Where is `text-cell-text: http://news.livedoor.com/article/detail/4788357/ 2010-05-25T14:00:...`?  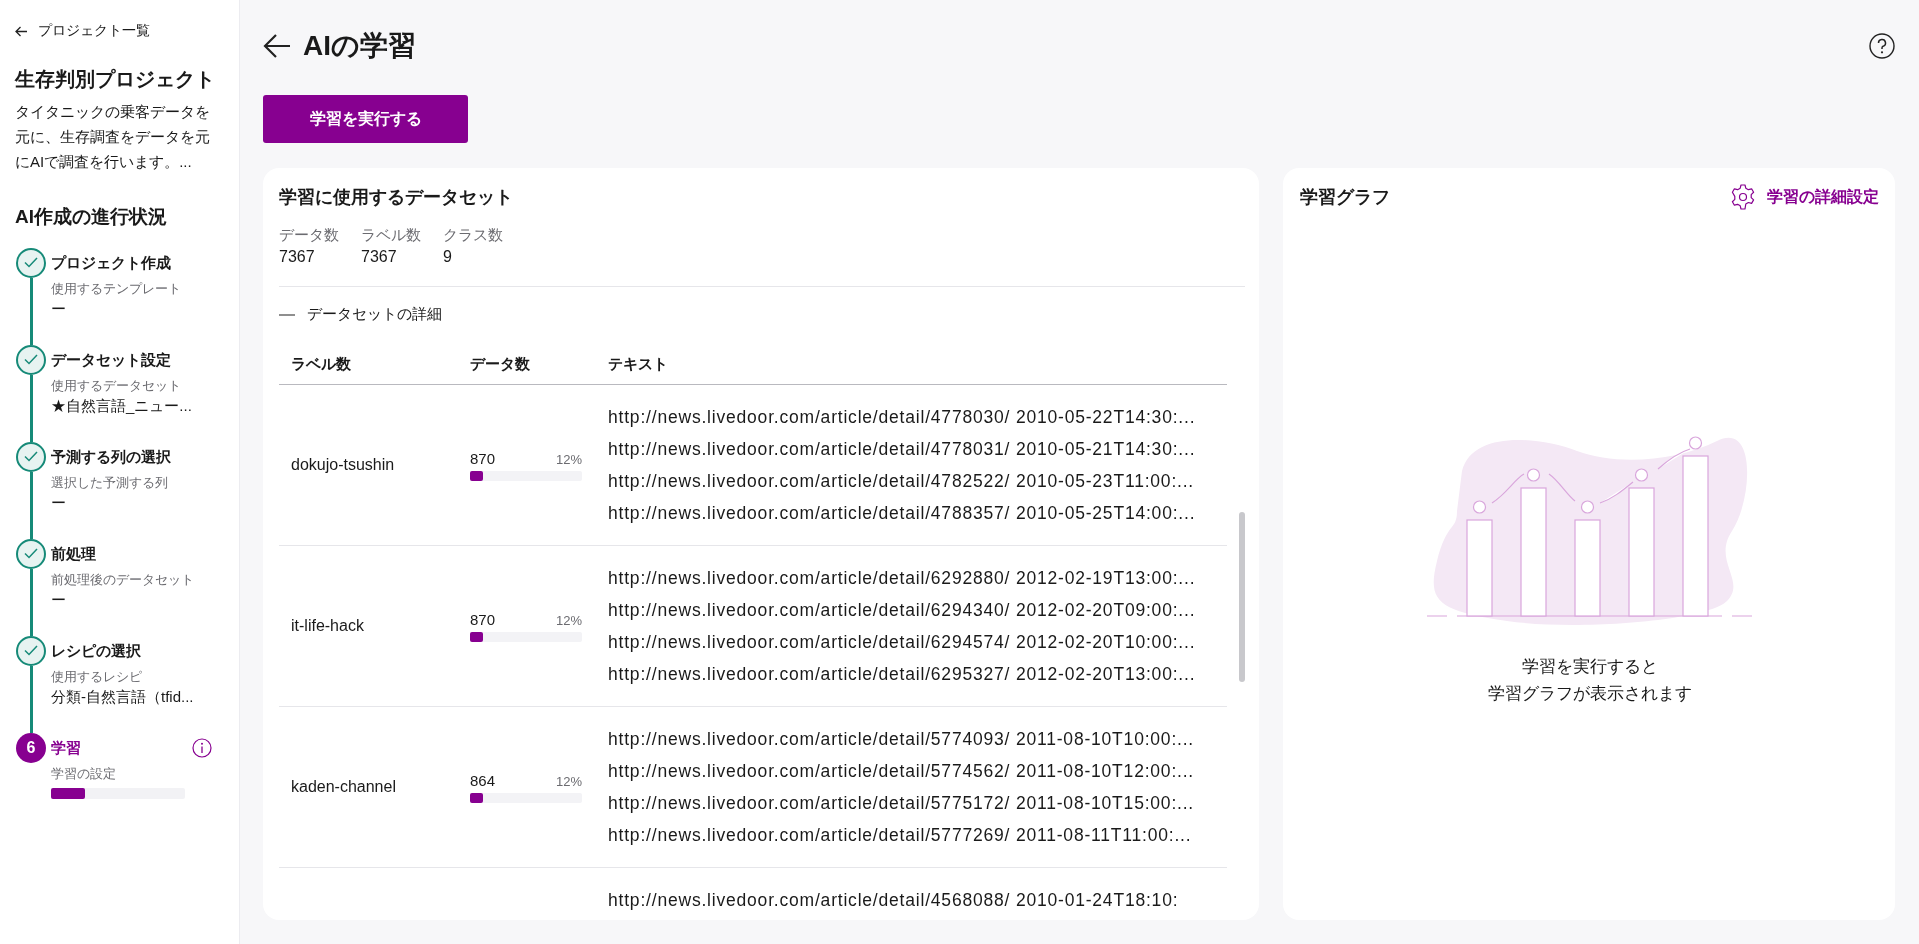
text-cell-text: http://news.livedoor.com/article/detail/4788357/ 2010-05-25T14:00:... is located at coordinates (902, 513).